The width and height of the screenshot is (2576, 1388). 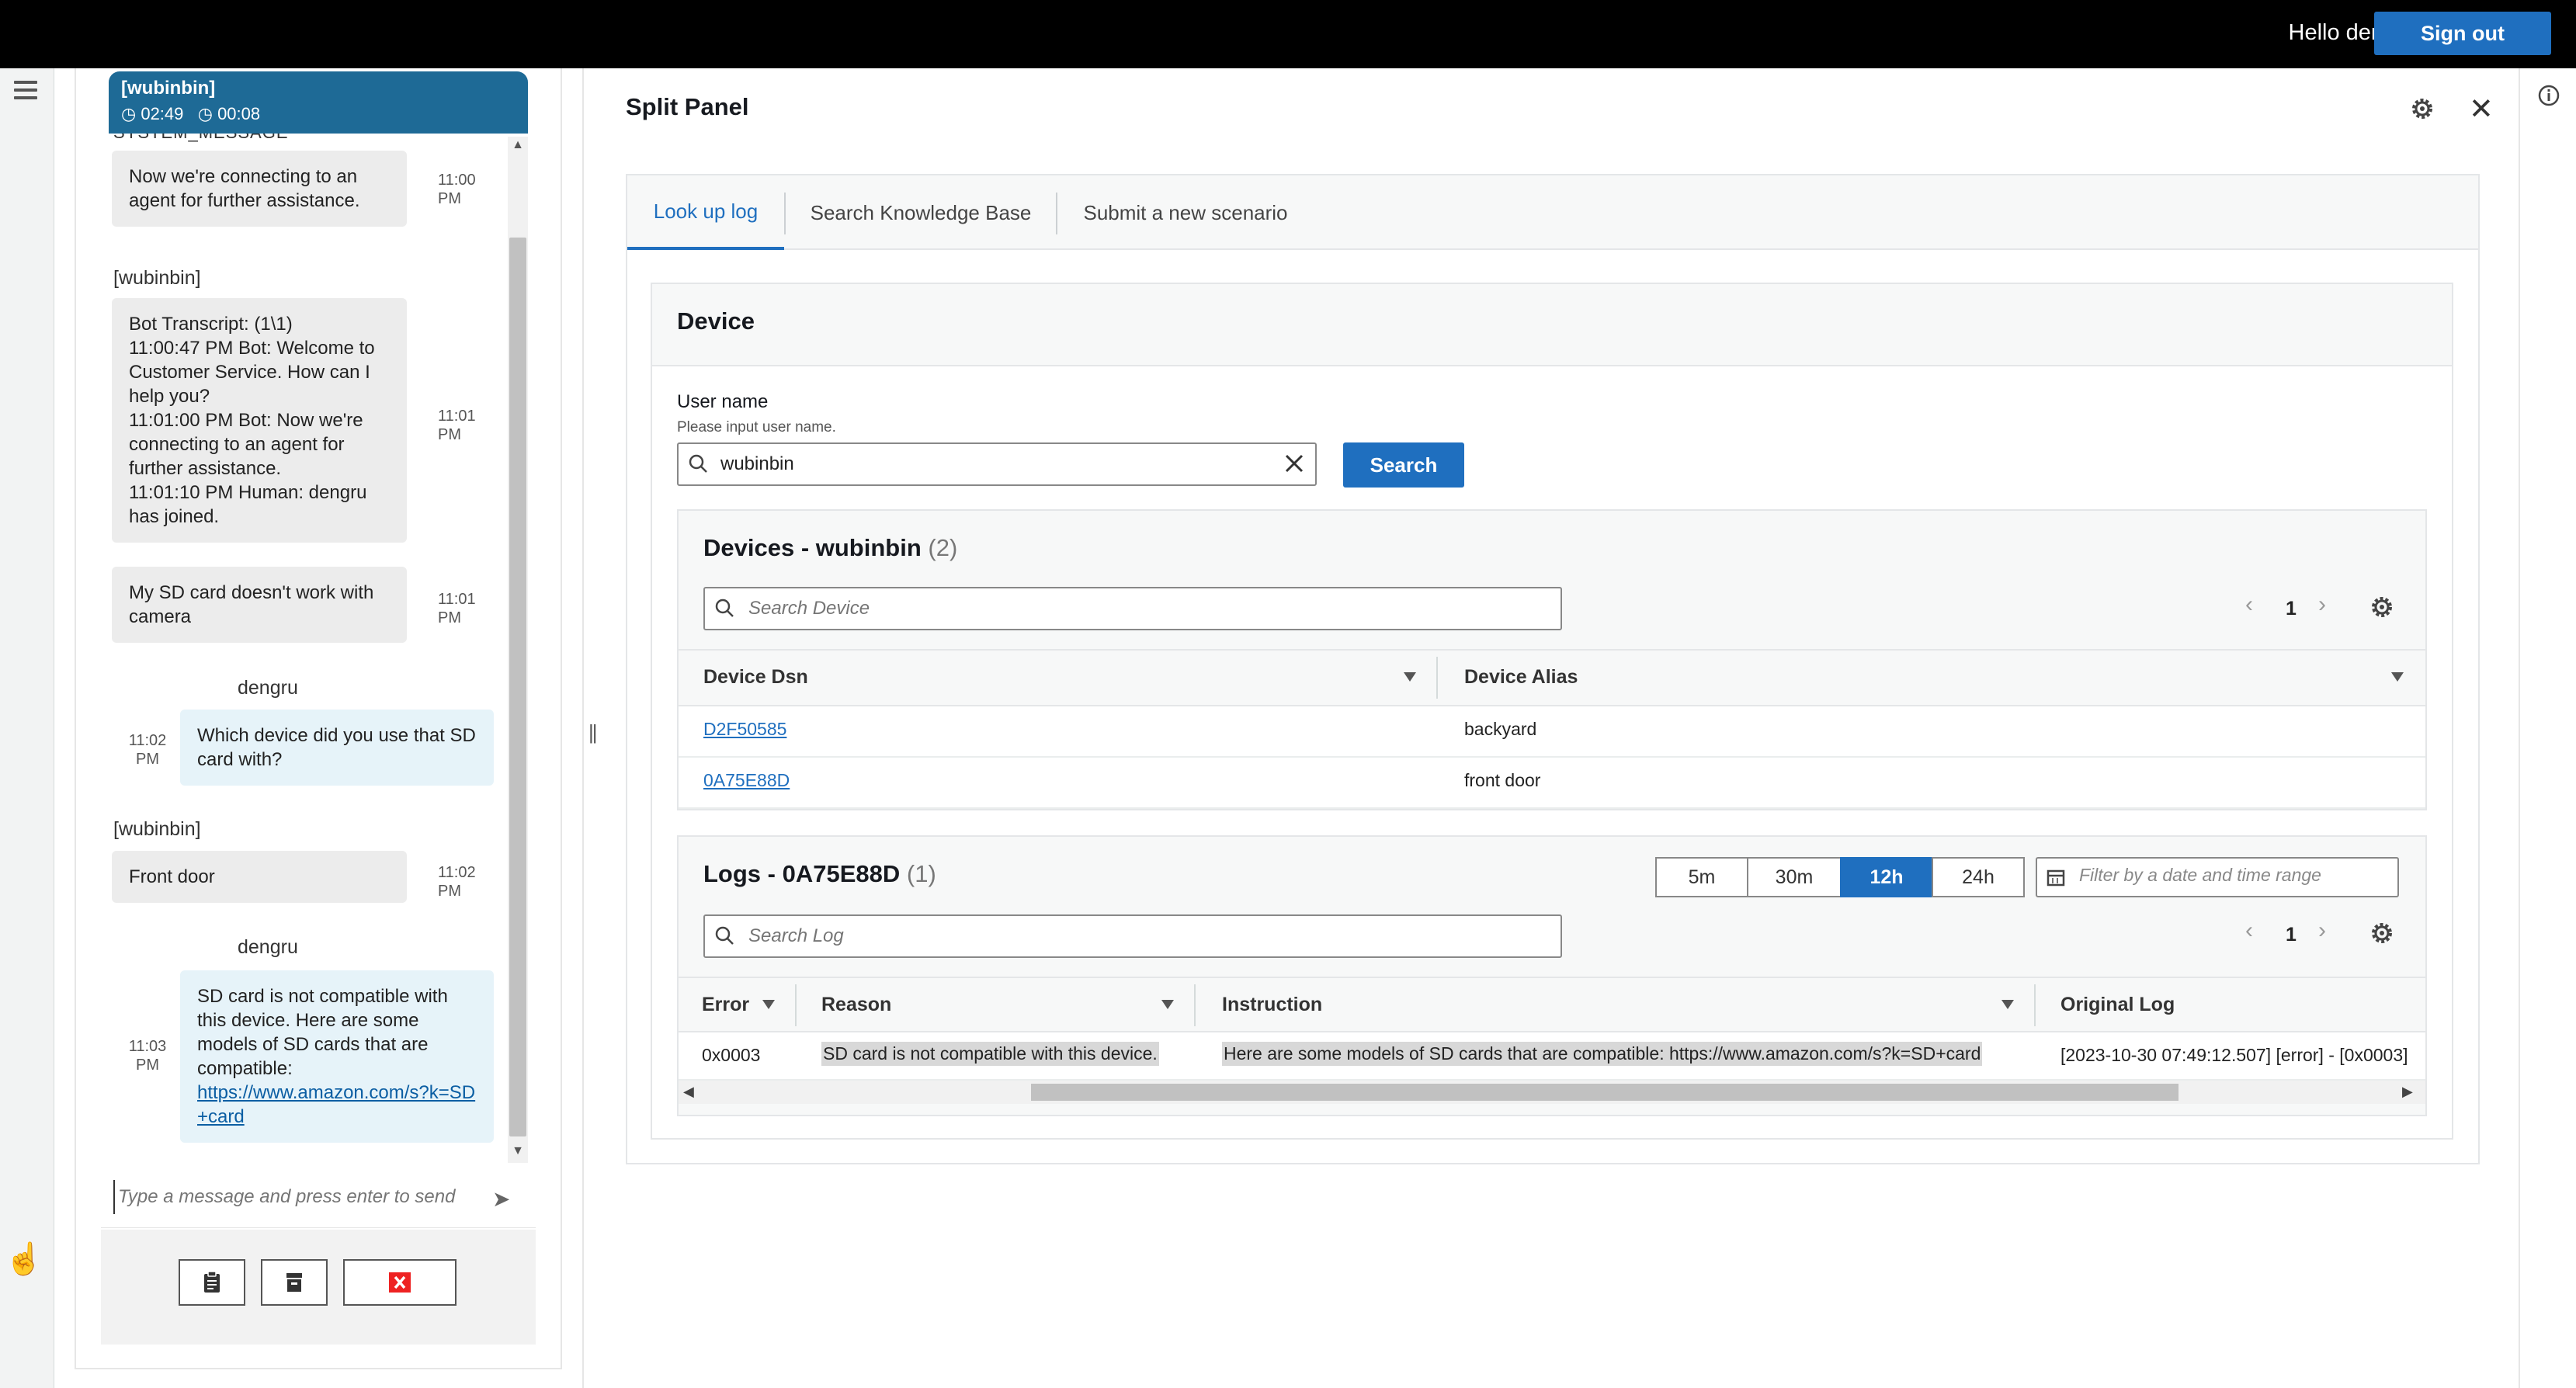 What do you see at coordinates (248, 492) in the screenshot?
I see `message-line: 11:01:10 PM Human: dengru` at bounding box center [248, 492].